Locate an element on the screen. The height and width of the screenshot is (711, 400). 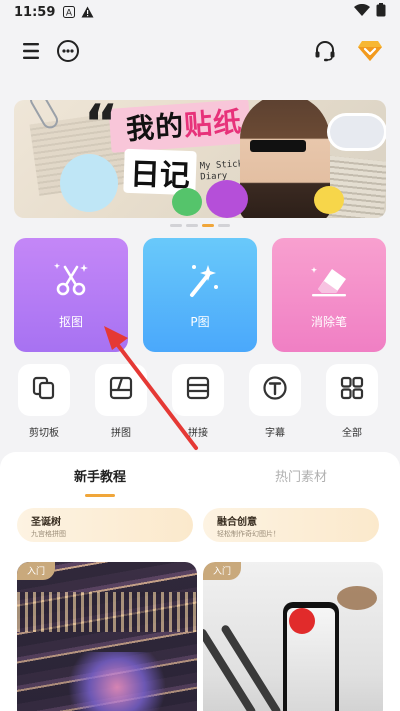
tool-clipboard: 剪切板 is located at coordinates (44, 401).